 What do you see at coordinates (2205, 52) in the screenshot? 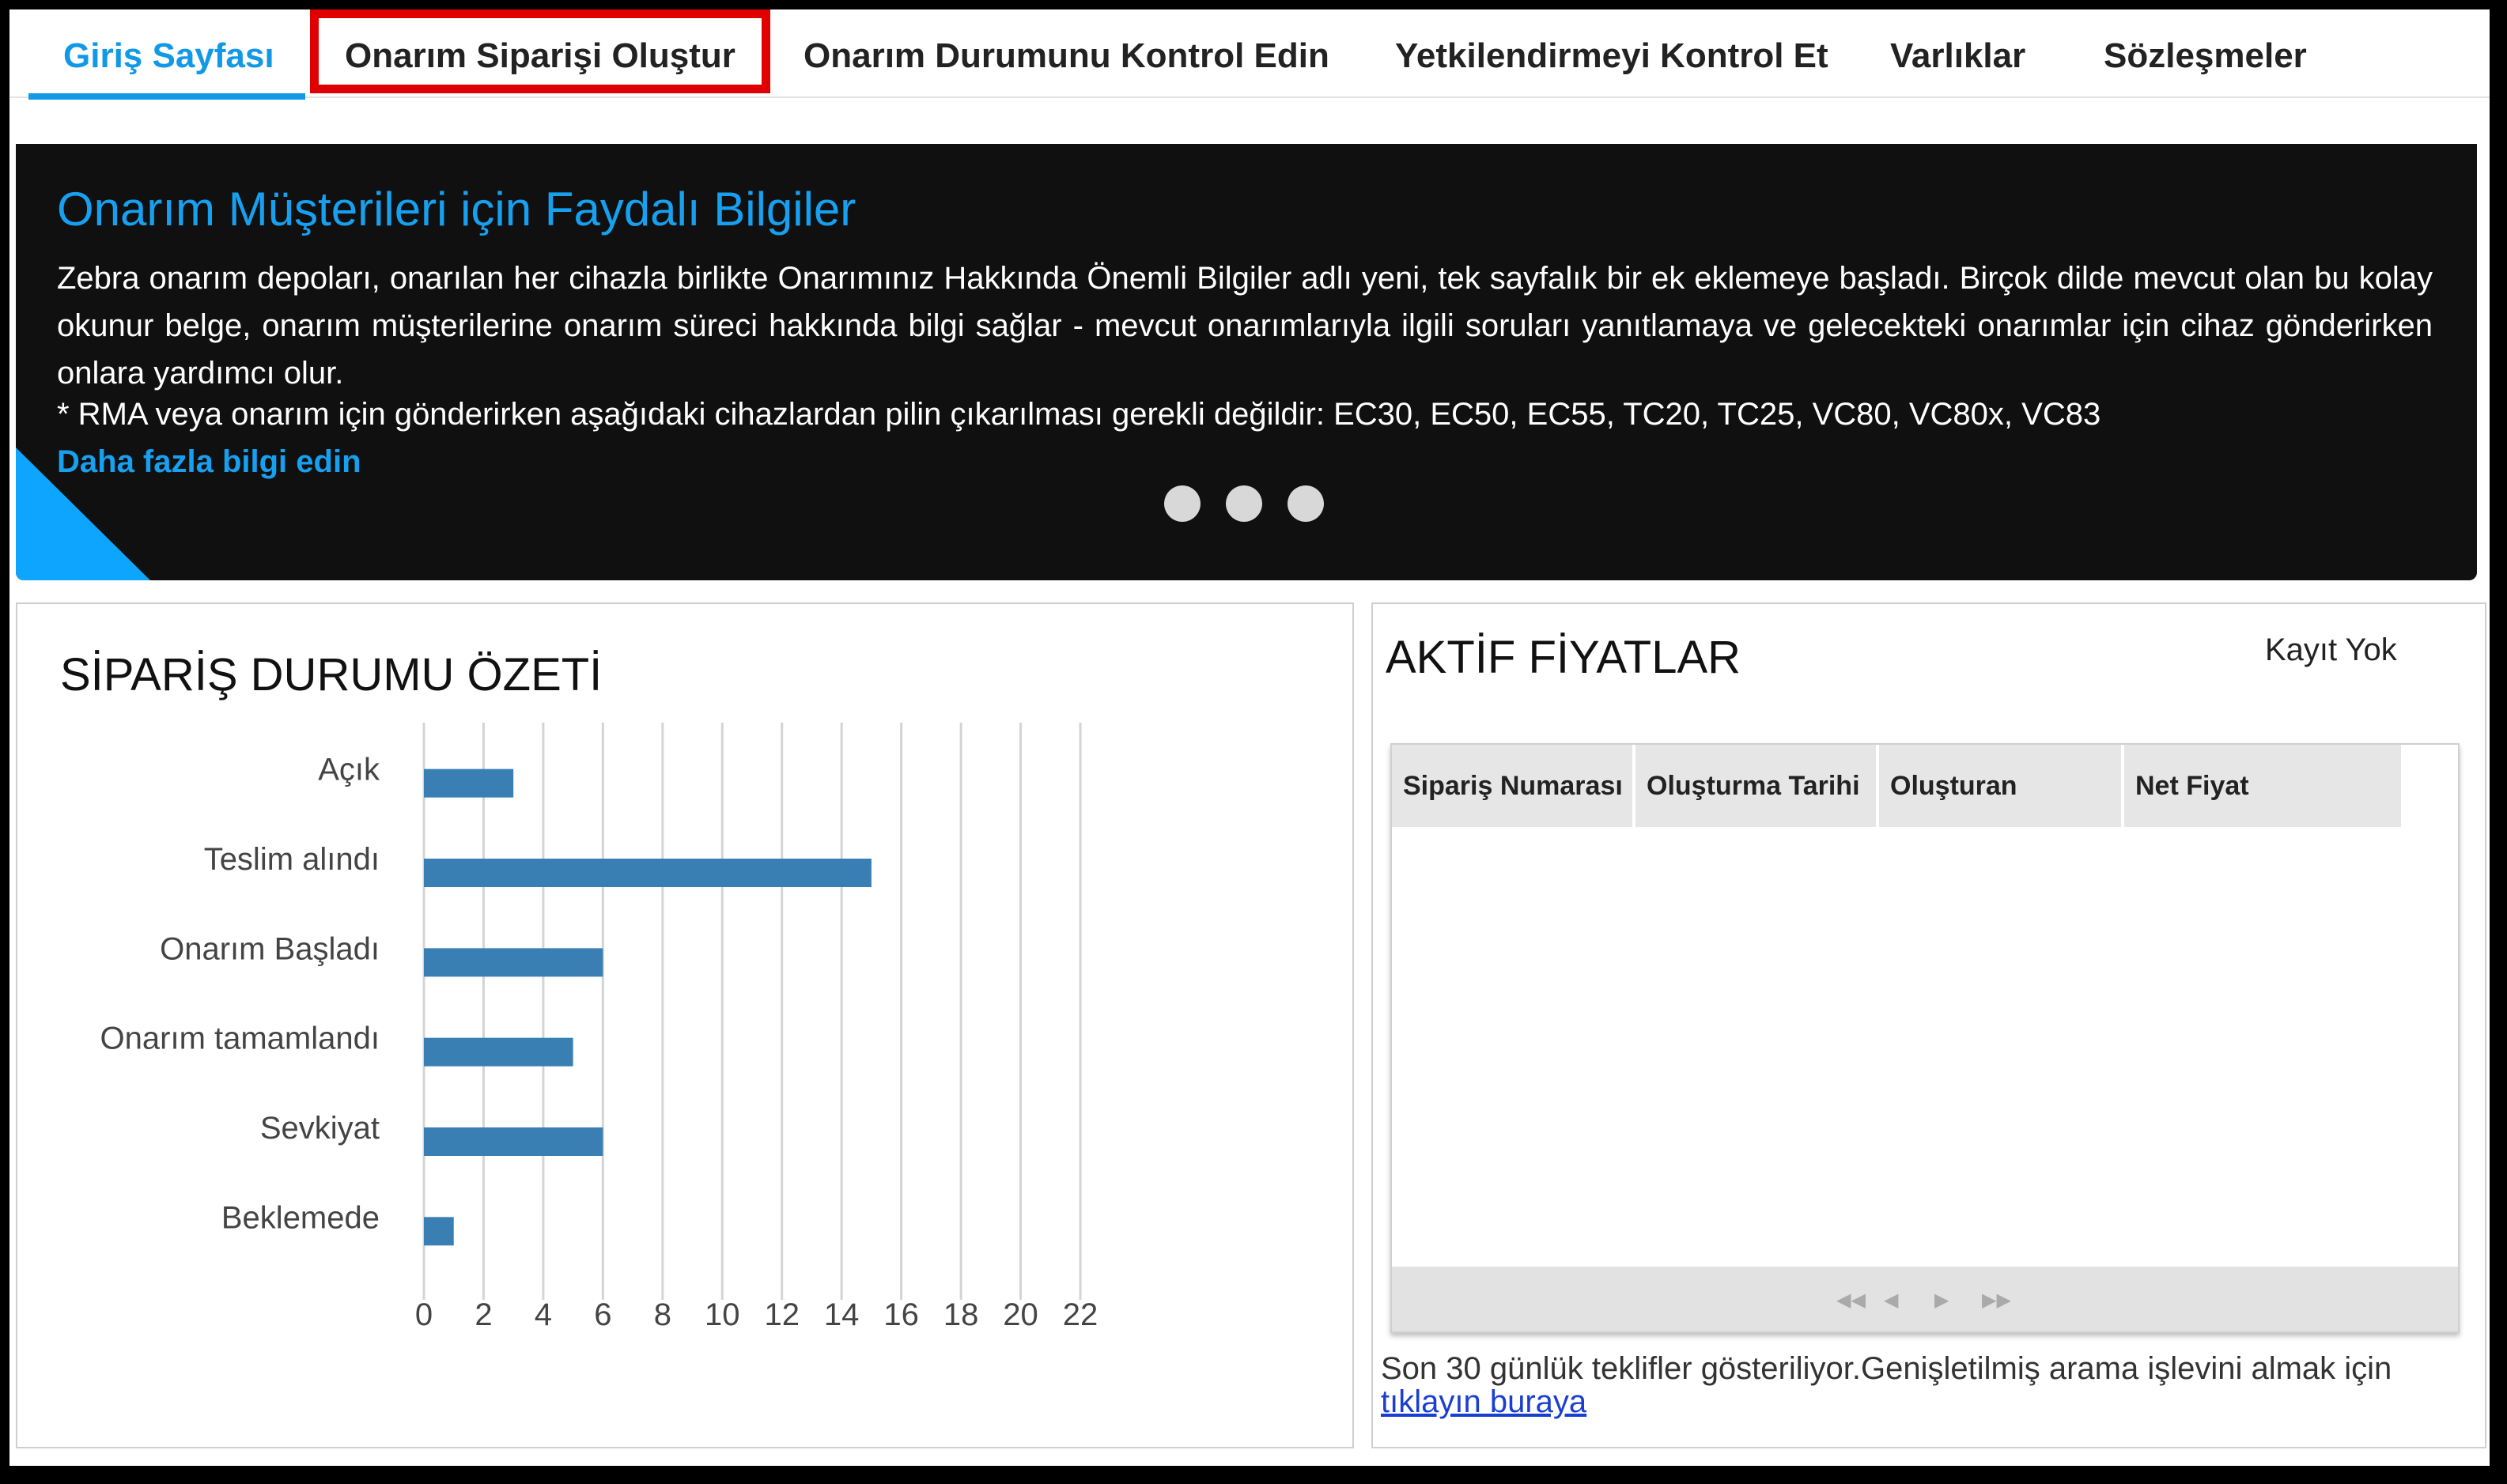
I see `tab-contracts: Sözleşmeler` at bounding box center [2205, 52].